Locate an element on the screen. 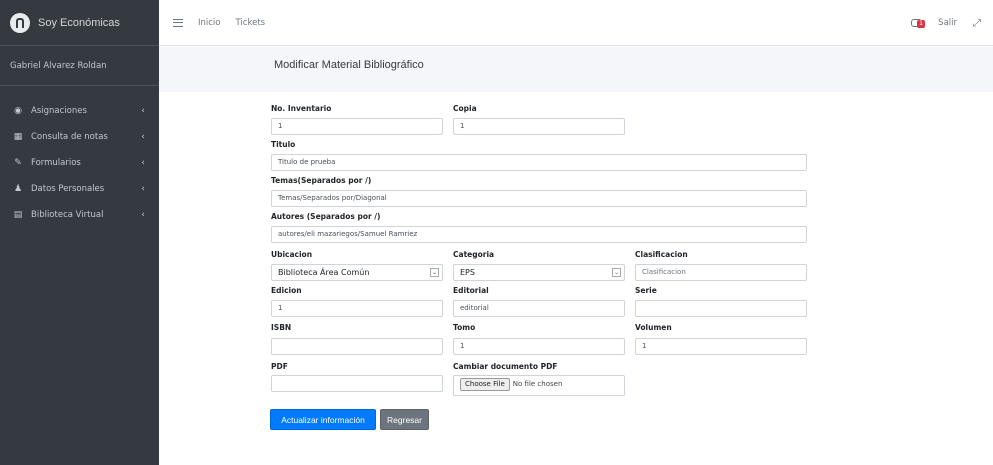  titulo-input: Titulo de prueba is located at coordinates (539, 162).